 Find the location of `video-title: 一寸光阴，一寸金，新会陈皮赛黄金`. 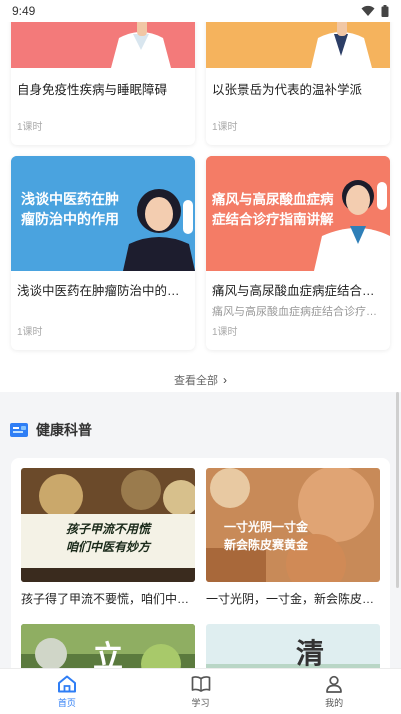

video-title: 一寸光阴，一寸金，新会陈皮赛黄金 is located at coordinates (293, 599).